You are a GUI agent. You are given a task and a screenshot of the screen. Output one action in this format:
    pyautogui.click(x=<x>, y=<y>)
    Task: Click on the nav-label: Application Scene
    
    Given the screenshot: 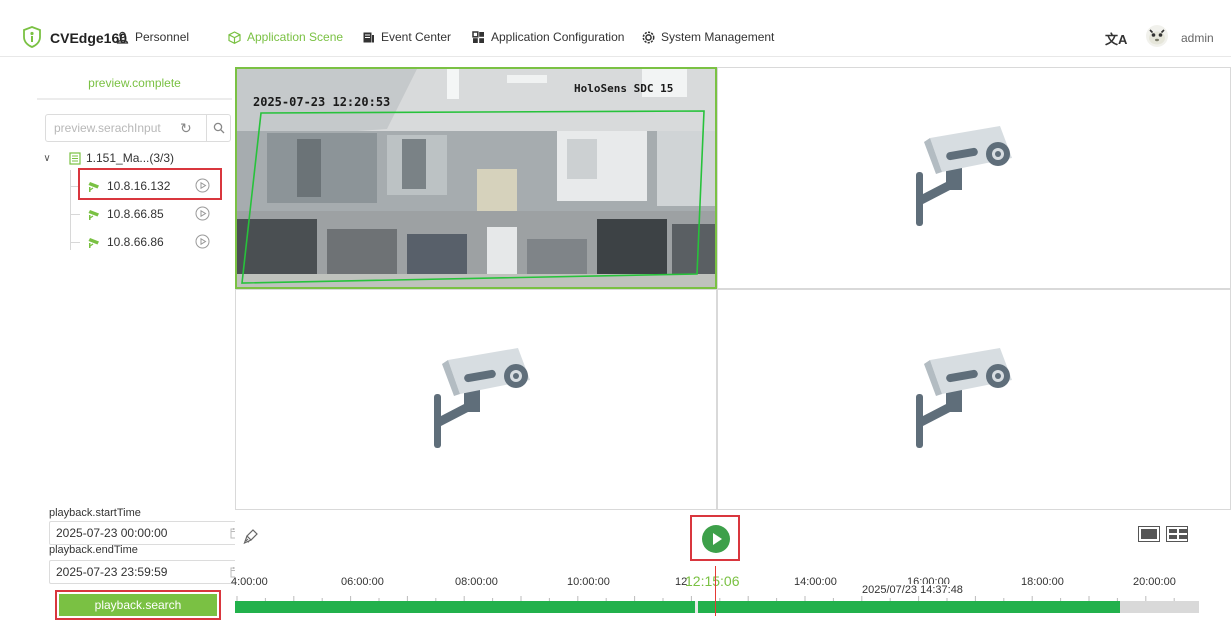 What is the action you would take?
    pyautogui.click(x=295, y=37)
    